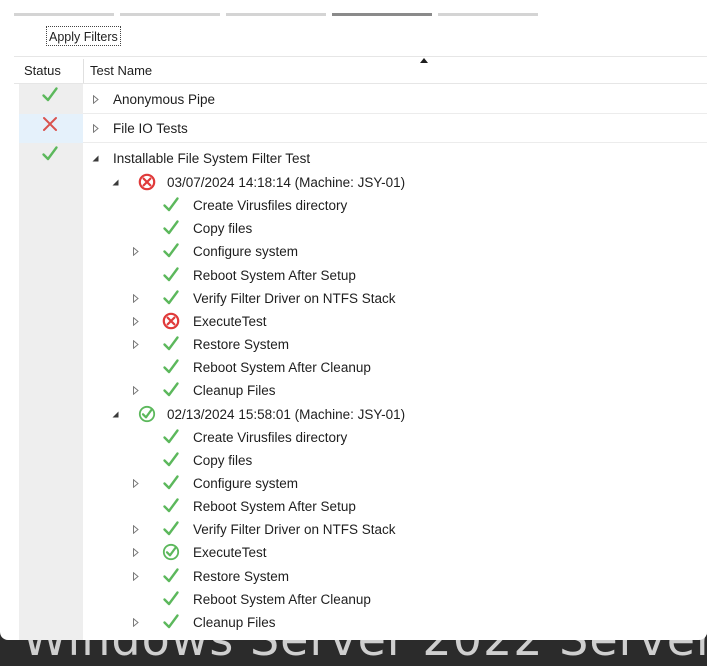 This screenshot has height=666, width=707. I want to click on tree-node-test: File IO Tests, so click(353, 128).